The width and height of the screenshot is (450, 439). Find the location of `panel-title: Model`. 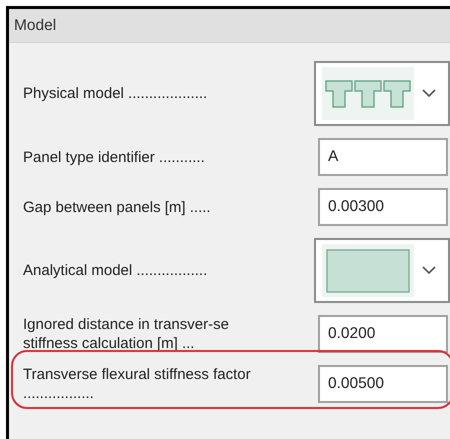

panel-title: Model is located at coordinates (35, 25).